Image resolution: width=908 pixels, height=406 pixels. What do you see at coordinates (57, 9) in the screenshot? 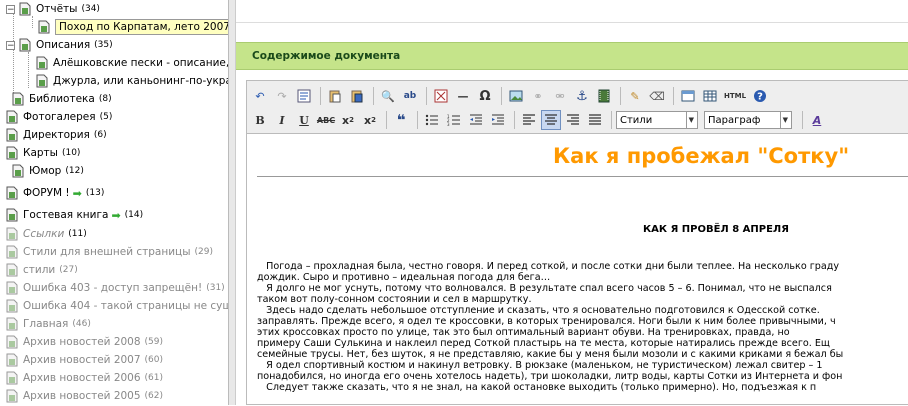
I see `tree-node-label: Отчёты` at bounding box center [57, 9].